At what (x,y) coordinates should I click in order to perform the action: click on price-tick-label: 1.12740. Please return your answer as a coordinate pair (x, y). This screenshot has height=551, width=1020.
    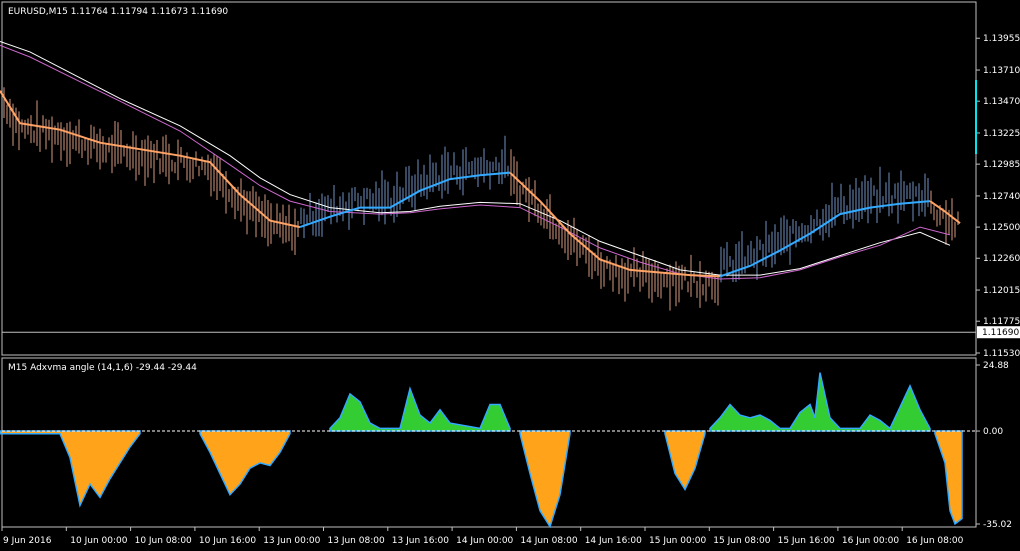
    Looking at the image, I should click on (1001, 197).